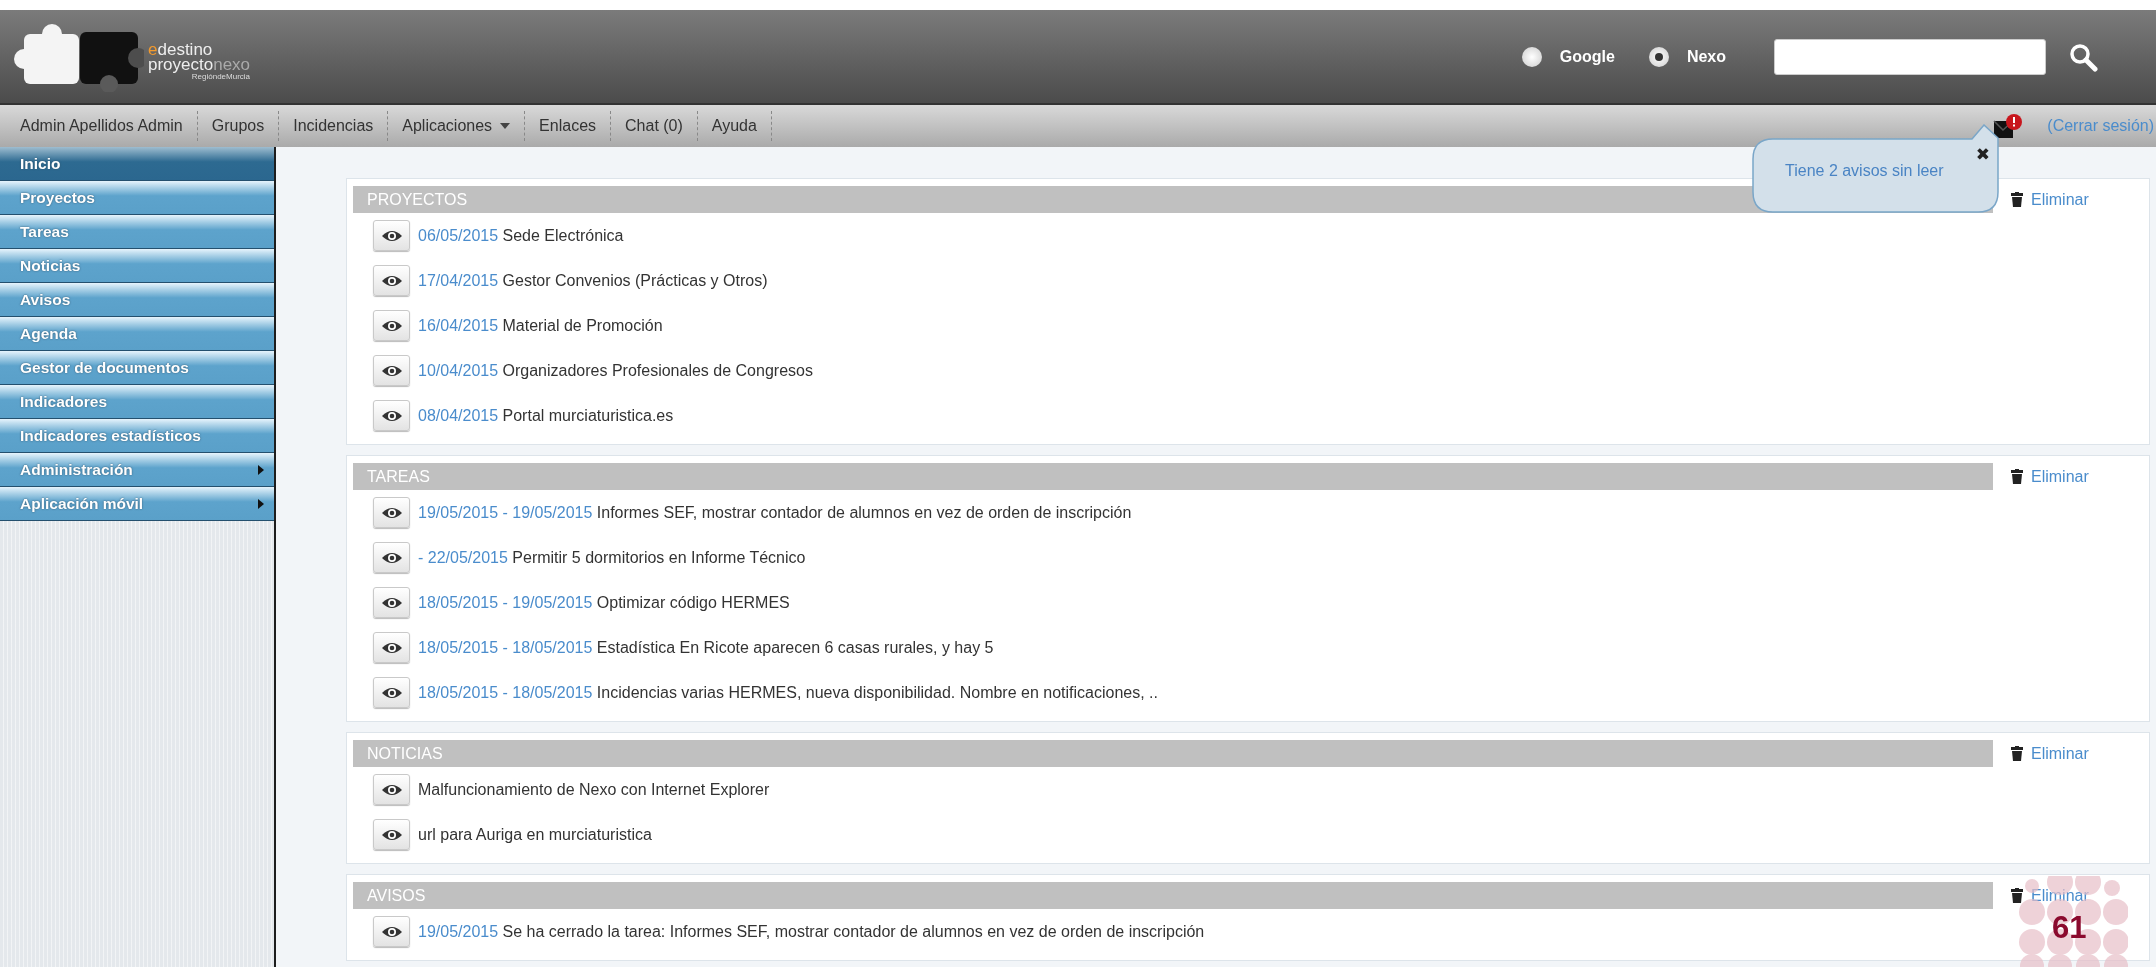 This screenshot has height=967, width=2156. I want to click on item-link: 18/05/2015 - 18/05/2015 Incidencias varias HERMES, nueva disponibilidad. Nombre en notificaciones, .., so click(788, 692).